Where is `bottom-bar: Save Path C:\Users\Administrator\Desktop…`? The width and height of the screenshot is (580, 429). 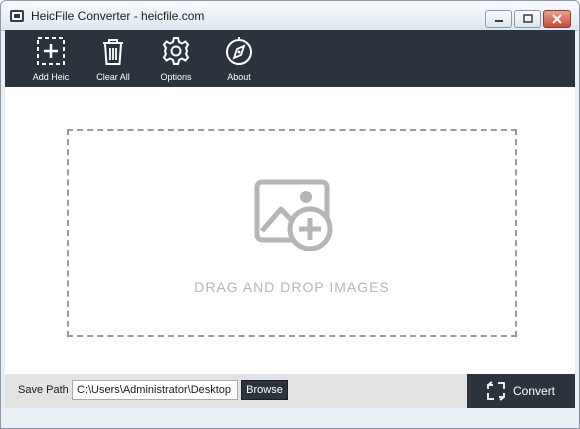
bottom-bar: Save Path C:\Users\Administrator\Desktop… is located at coordinates (290, 391).